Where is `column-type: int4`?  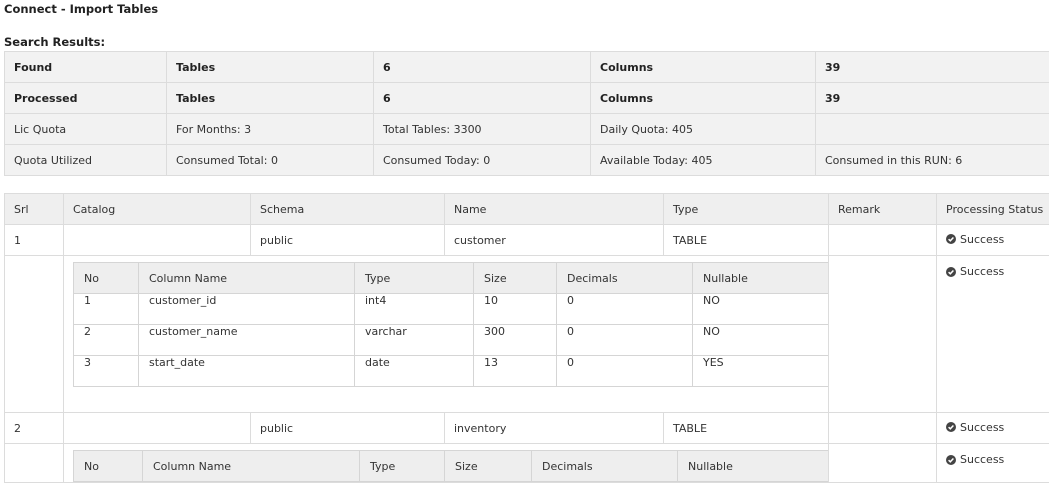 column-type: int4 is located at coordinates (414, 309).